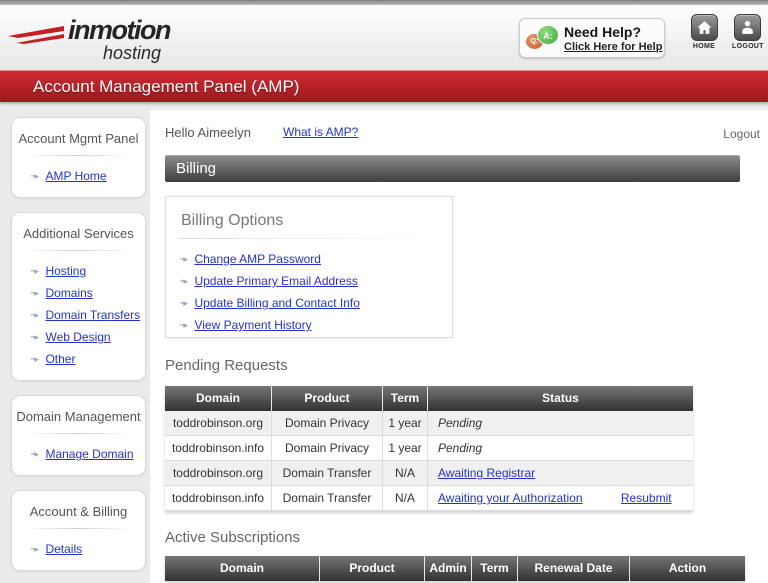 The width and height of the screenshot is (768, 583). I want to click on change-amp-password-link: Change AMP Password, so click(257, 259).